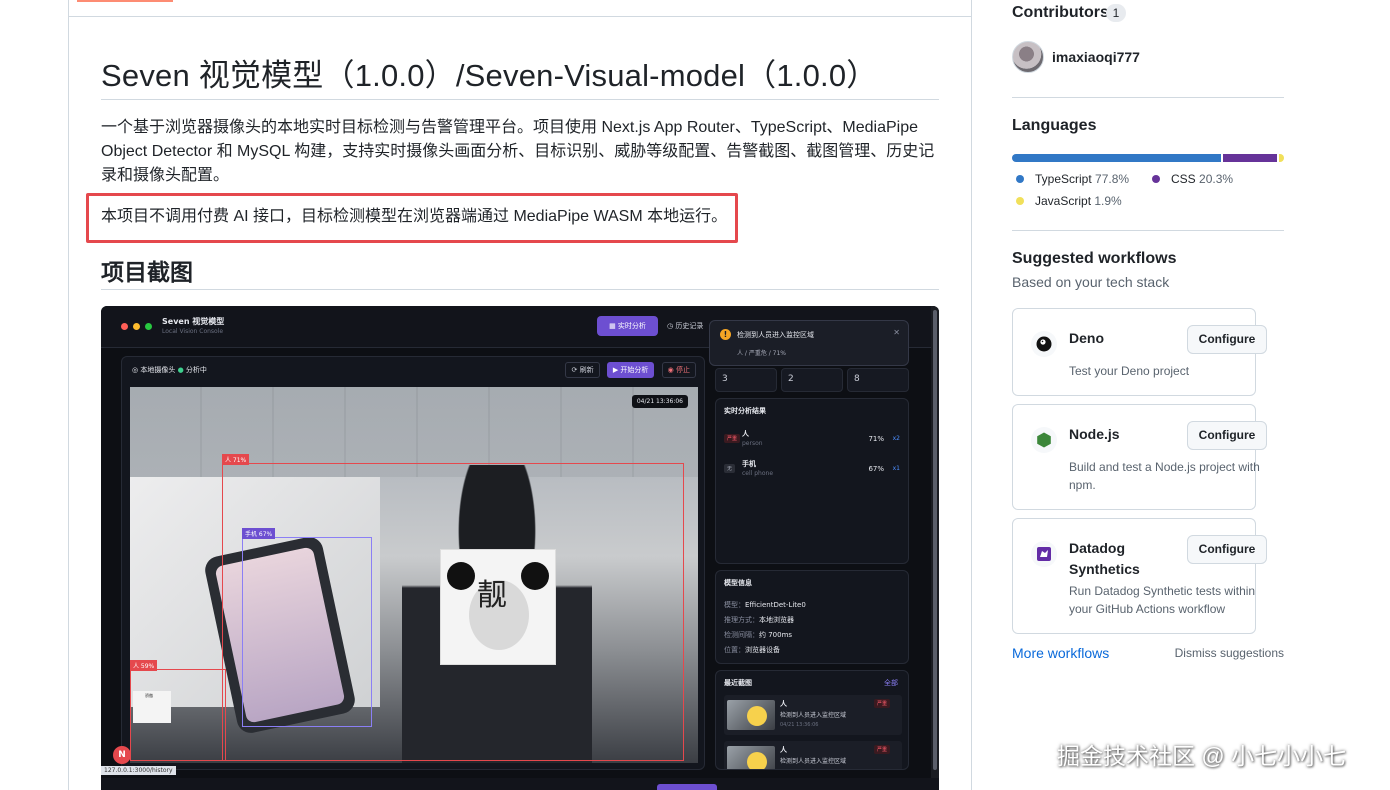  I want to click on workflows-subheading: Based on your tech stack, so click(1091, 282).